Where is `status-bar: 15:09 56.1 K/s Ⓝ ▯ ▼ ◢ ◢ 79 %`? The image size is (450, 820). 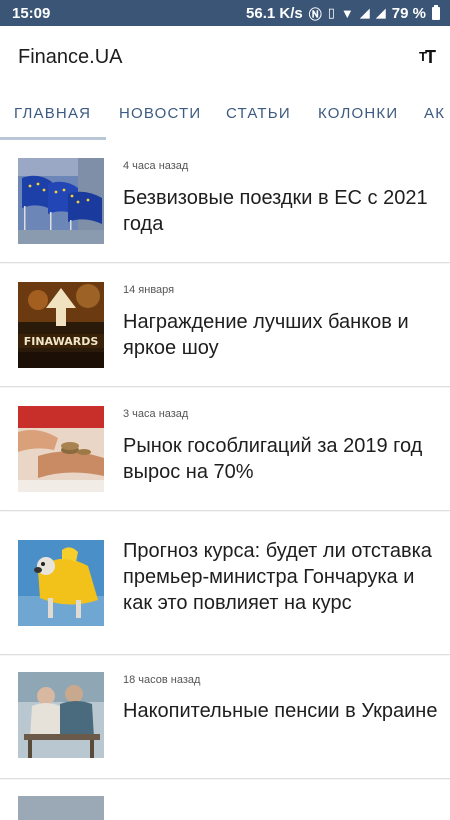
status-bar: 15:09 56.1 K/s Ⓝ ▯ ▼ ◢ ◢ 79 % is located at coordinates (225, 13).